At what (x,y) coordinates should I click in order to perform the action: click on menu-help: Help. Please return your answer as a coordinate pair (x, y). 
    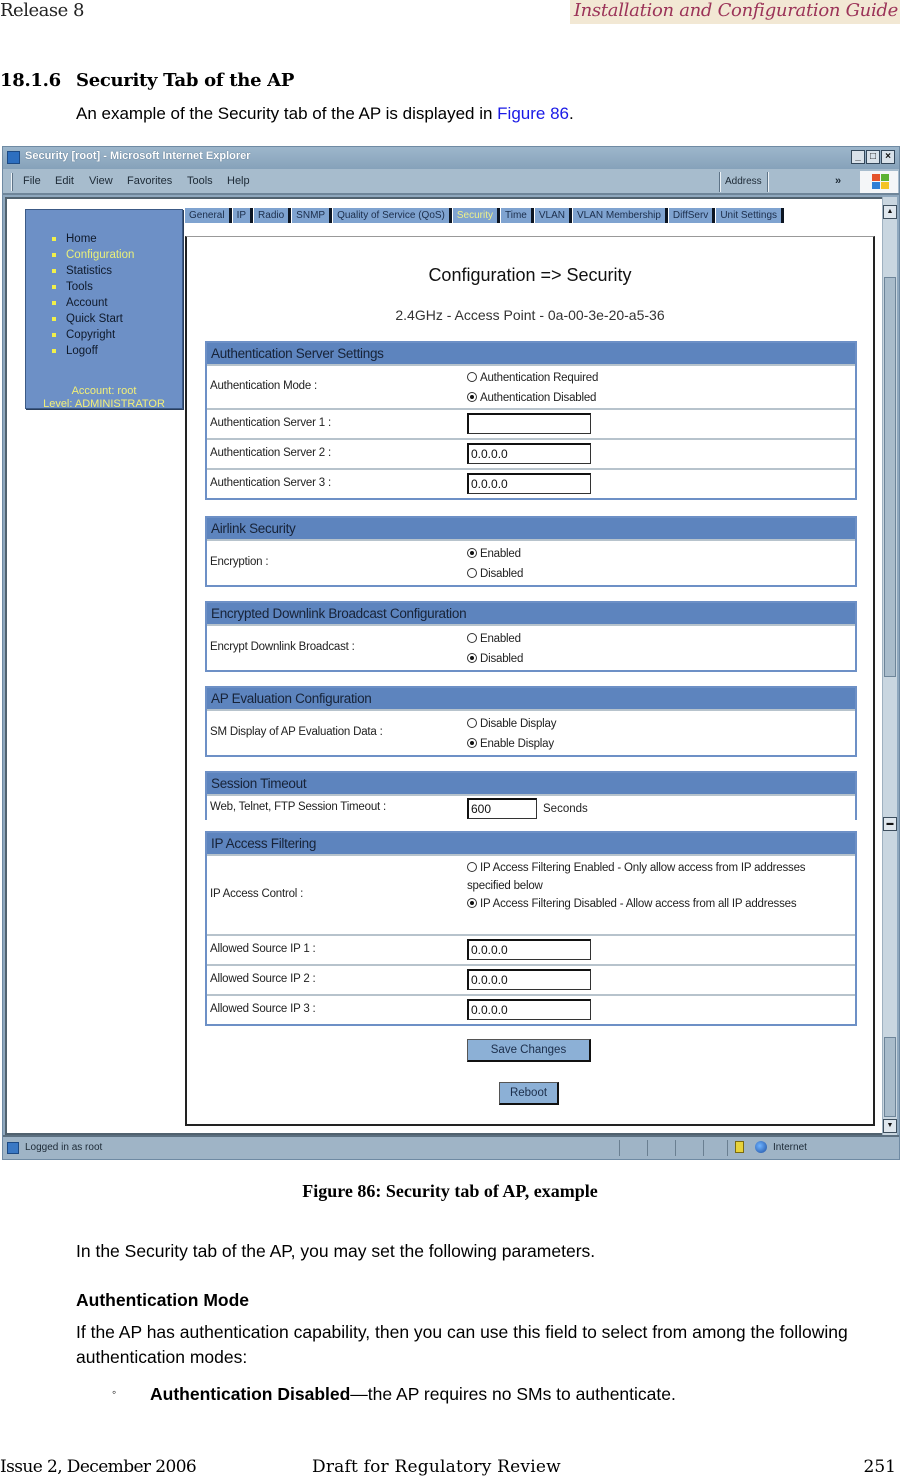
    Looking at the image, I should click on (238, 181).